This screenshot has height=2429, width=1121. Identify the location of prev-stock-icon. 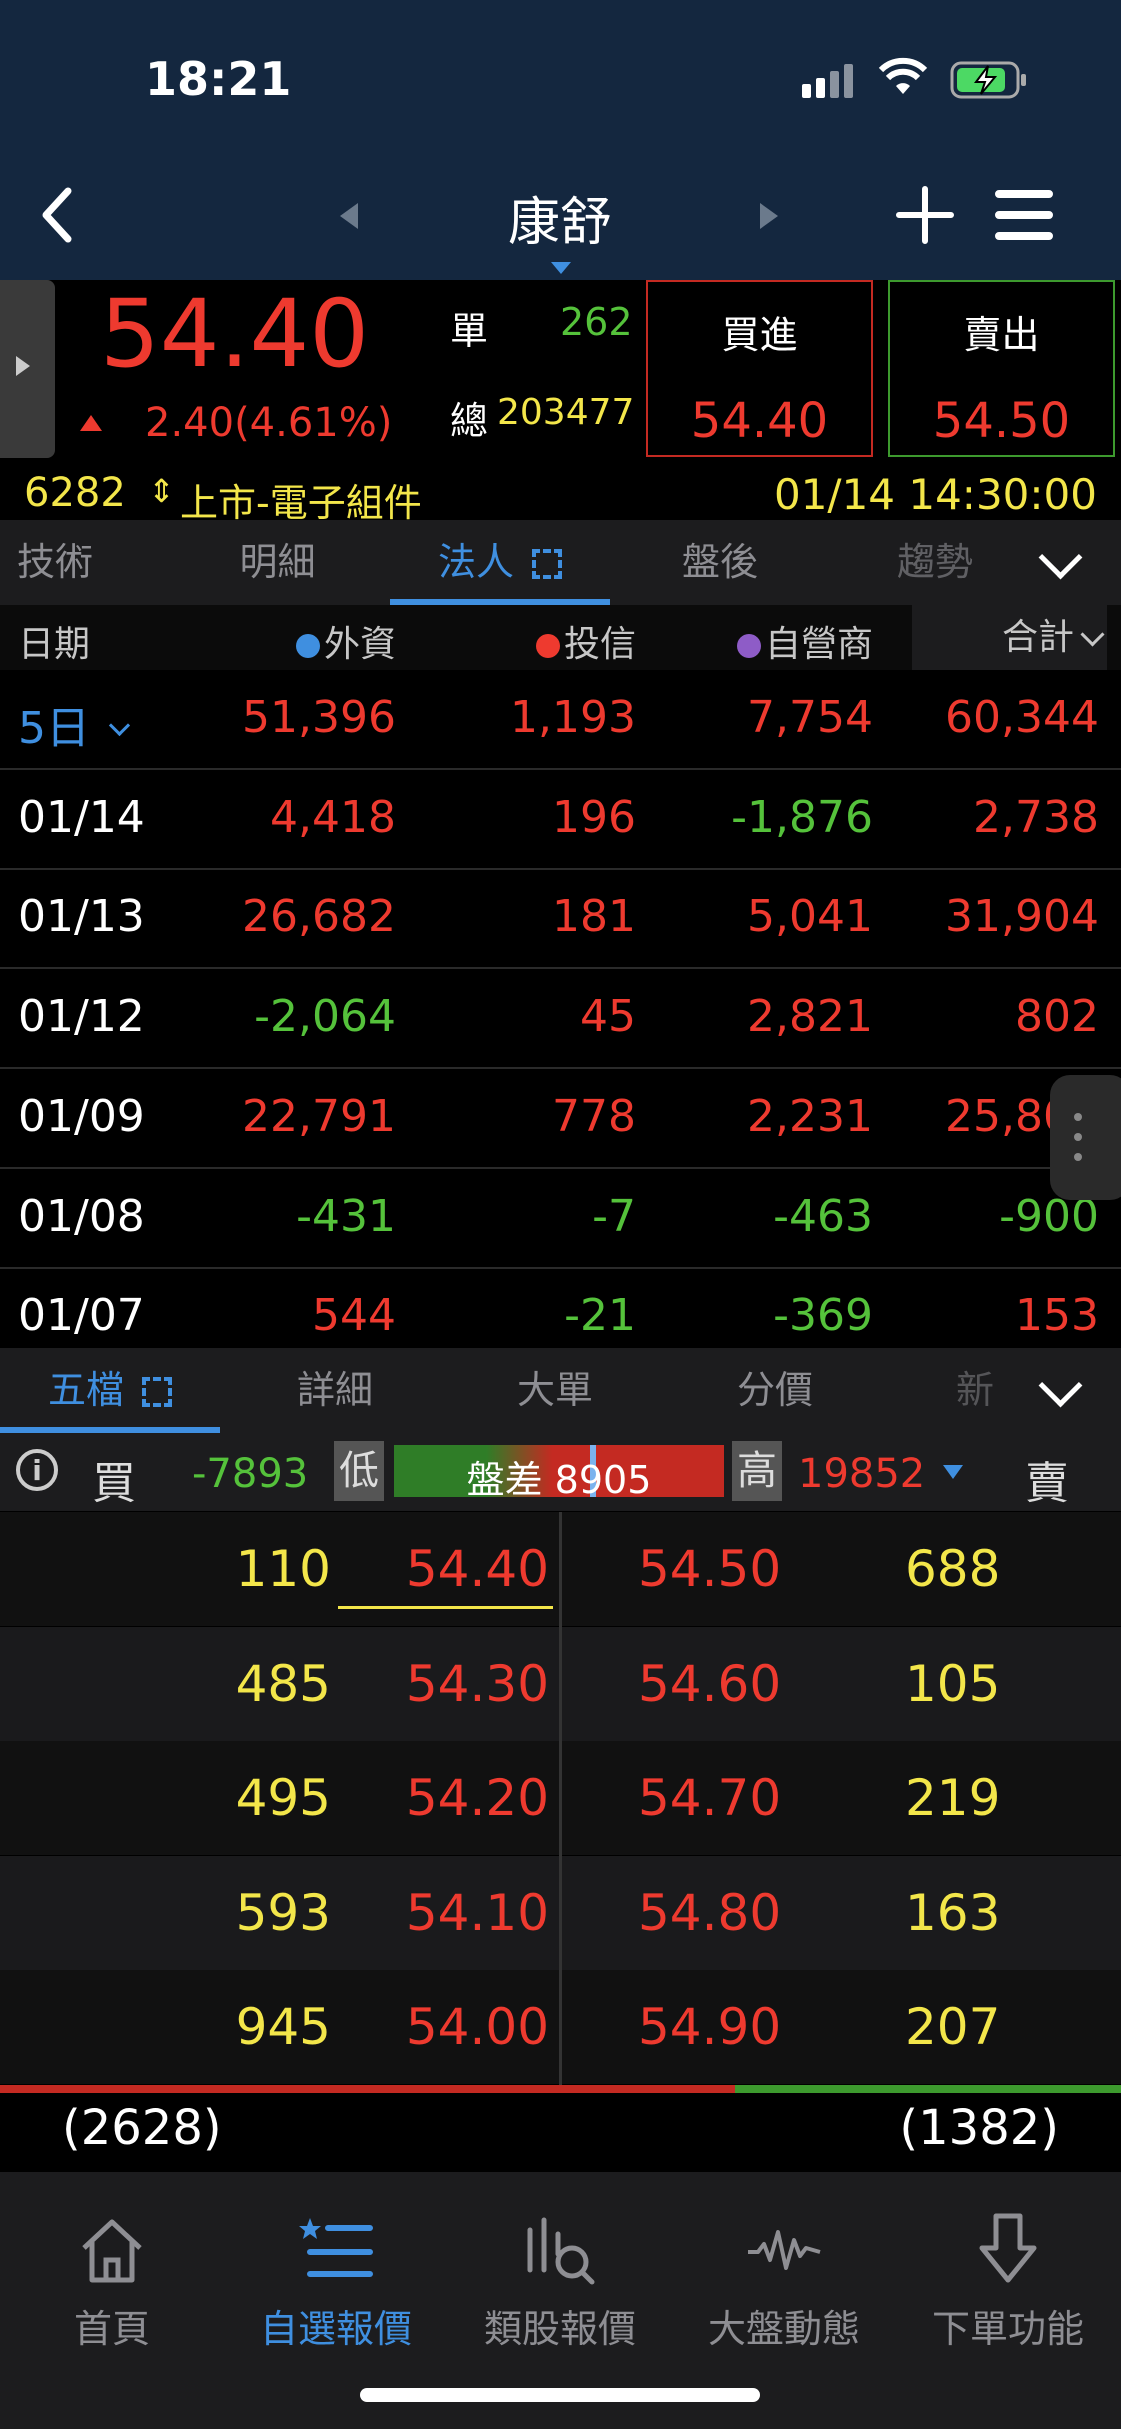
(349, 216).